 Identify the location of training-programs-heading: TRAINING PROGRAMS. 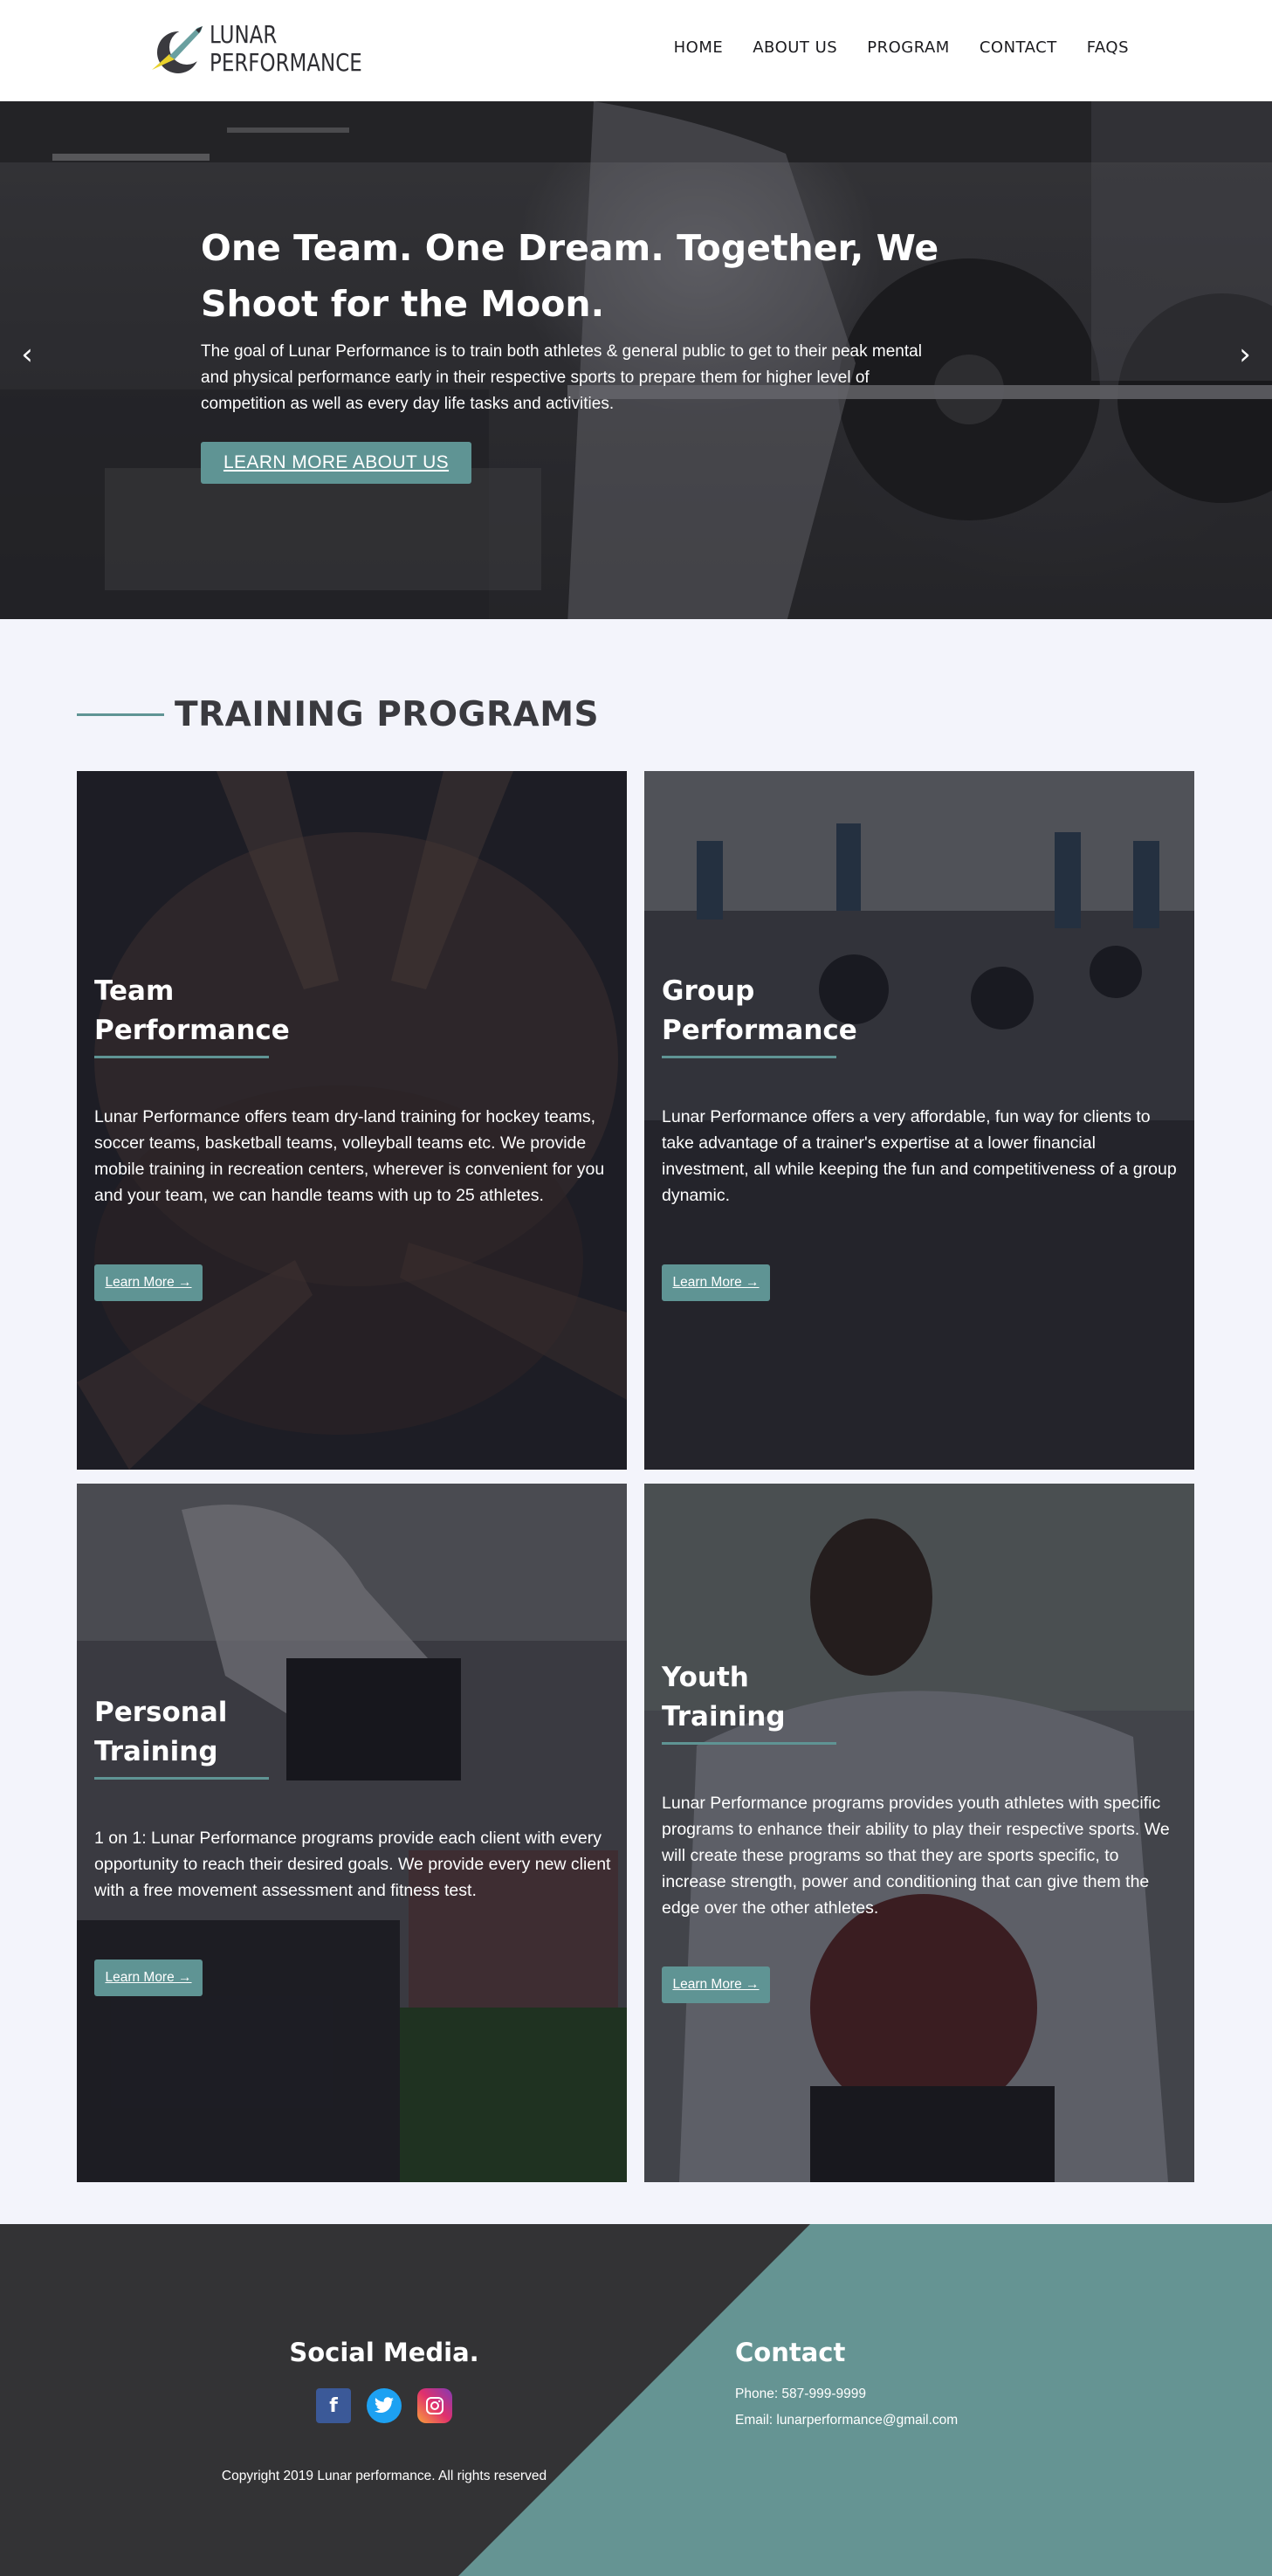
(338, 714).